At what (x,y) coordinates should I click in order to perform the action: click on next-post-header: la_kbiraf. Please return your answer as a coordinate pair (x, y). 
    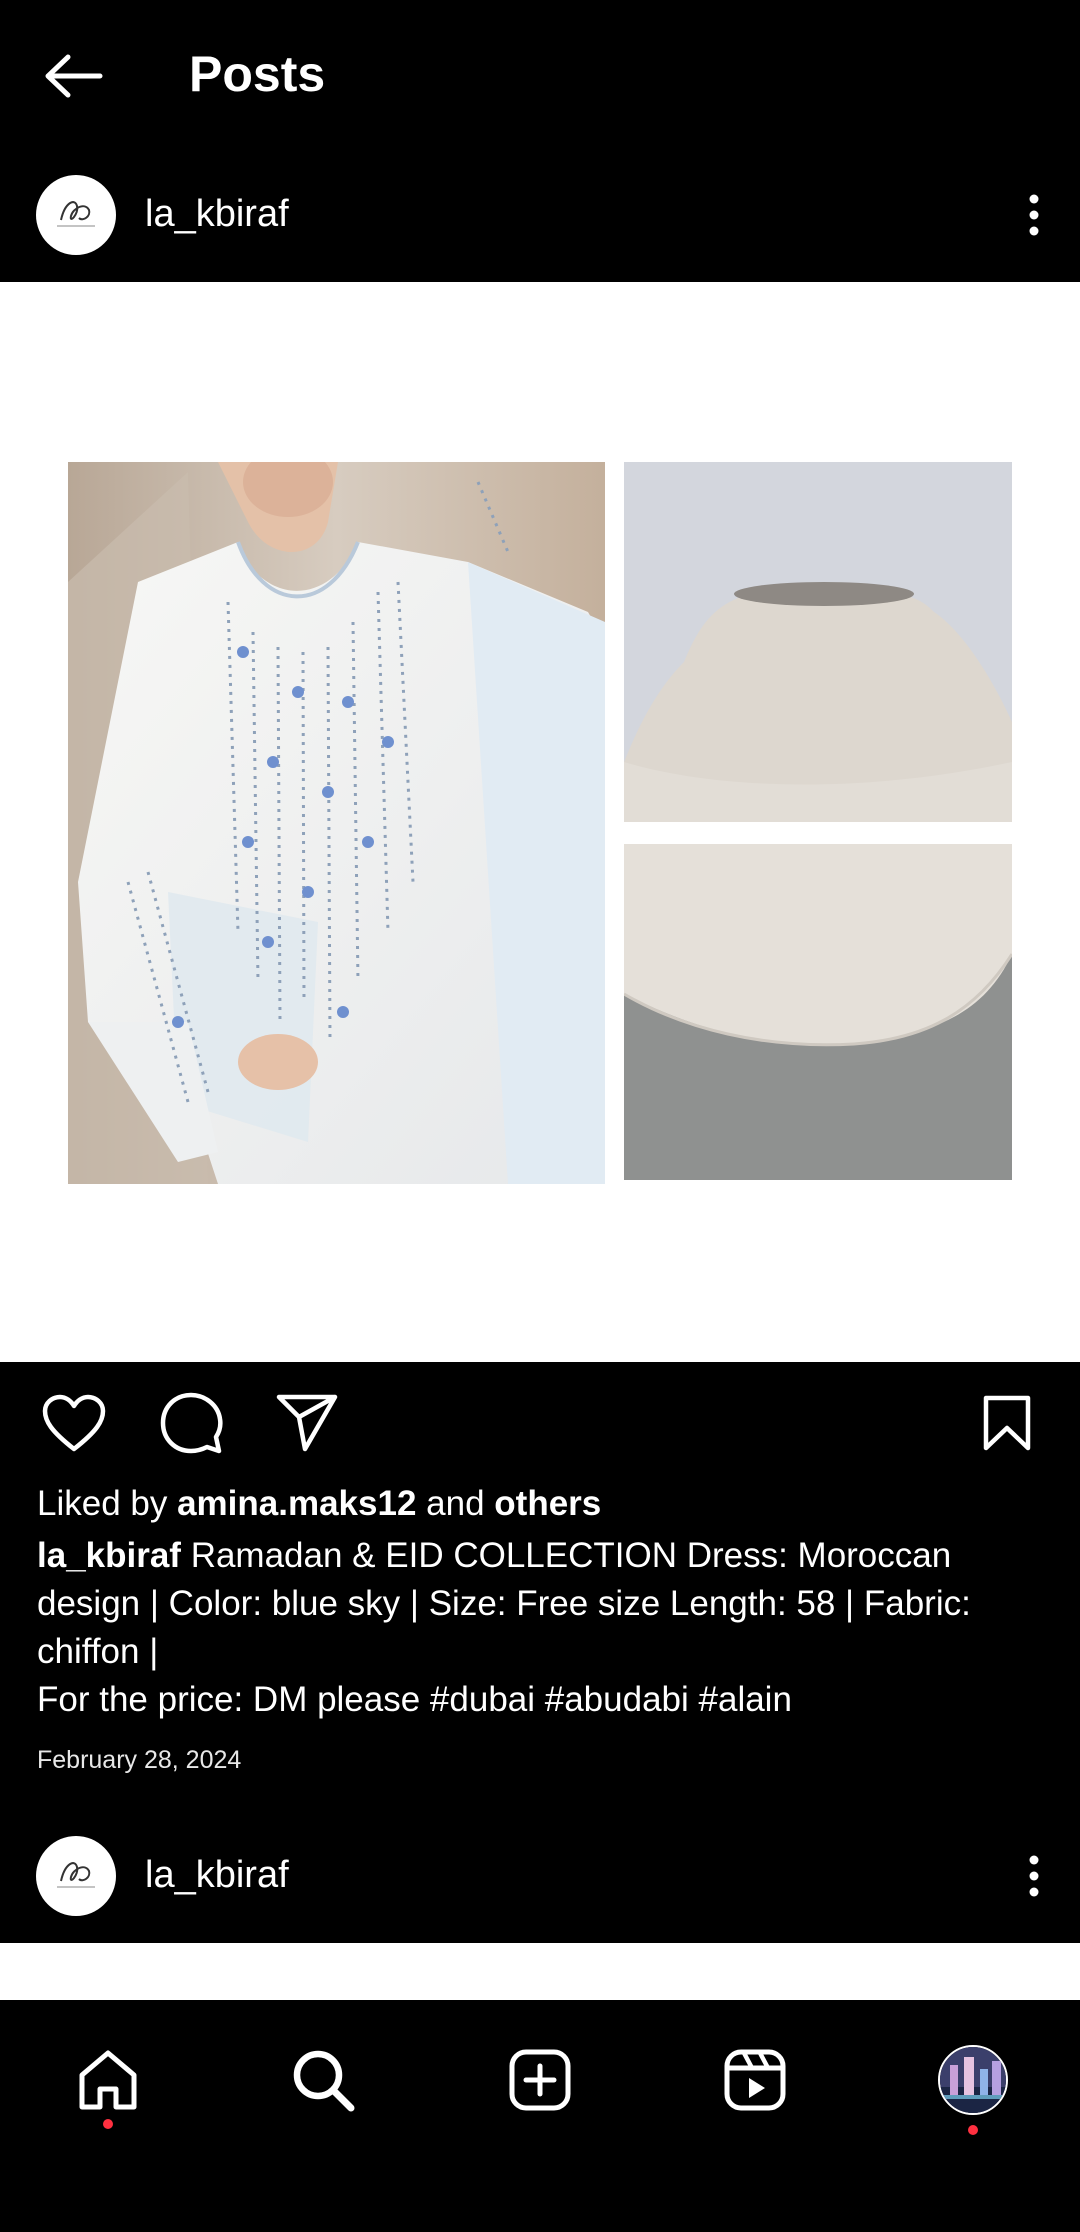
    Looking at the image, I should click on (540, 1876).